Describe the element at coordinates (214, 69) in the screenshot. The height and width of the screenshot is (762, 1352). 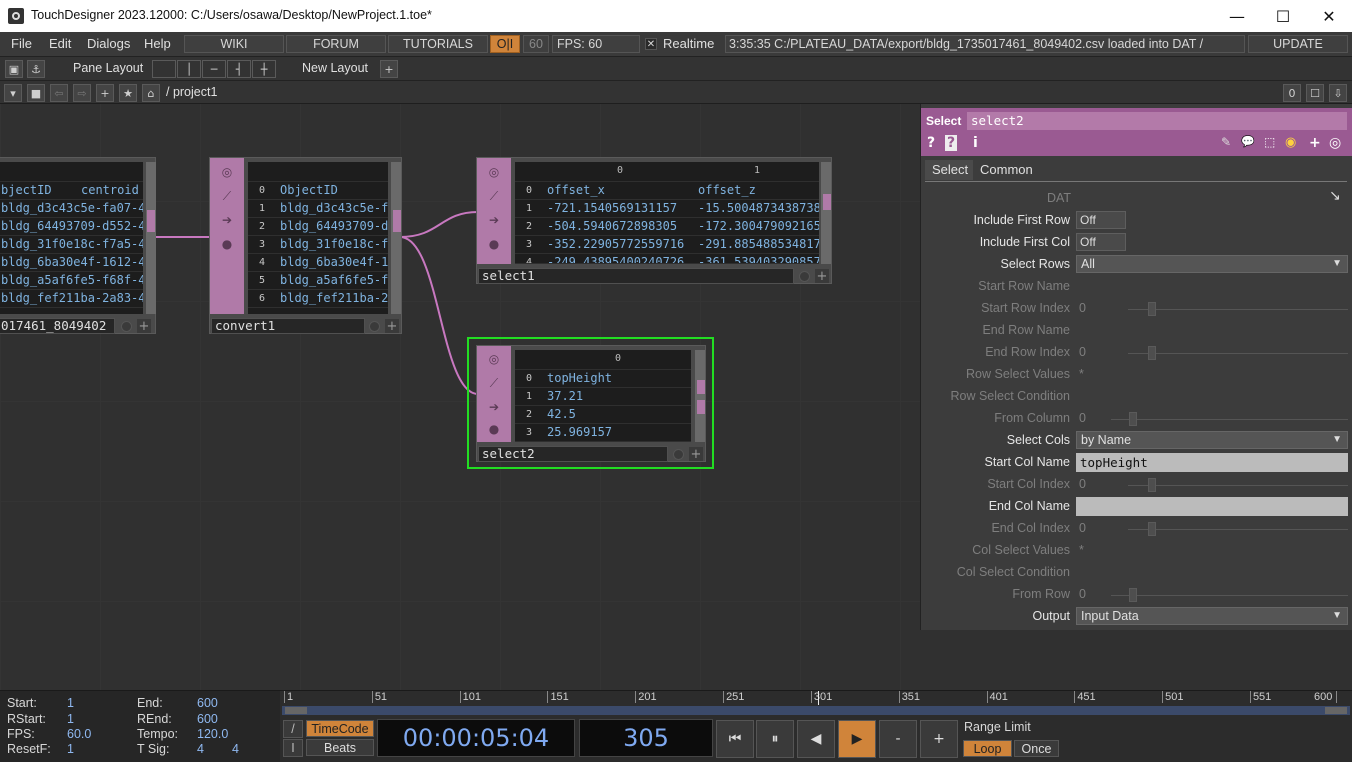
I see `layout-split-horizontal-icon: ─` at that location.